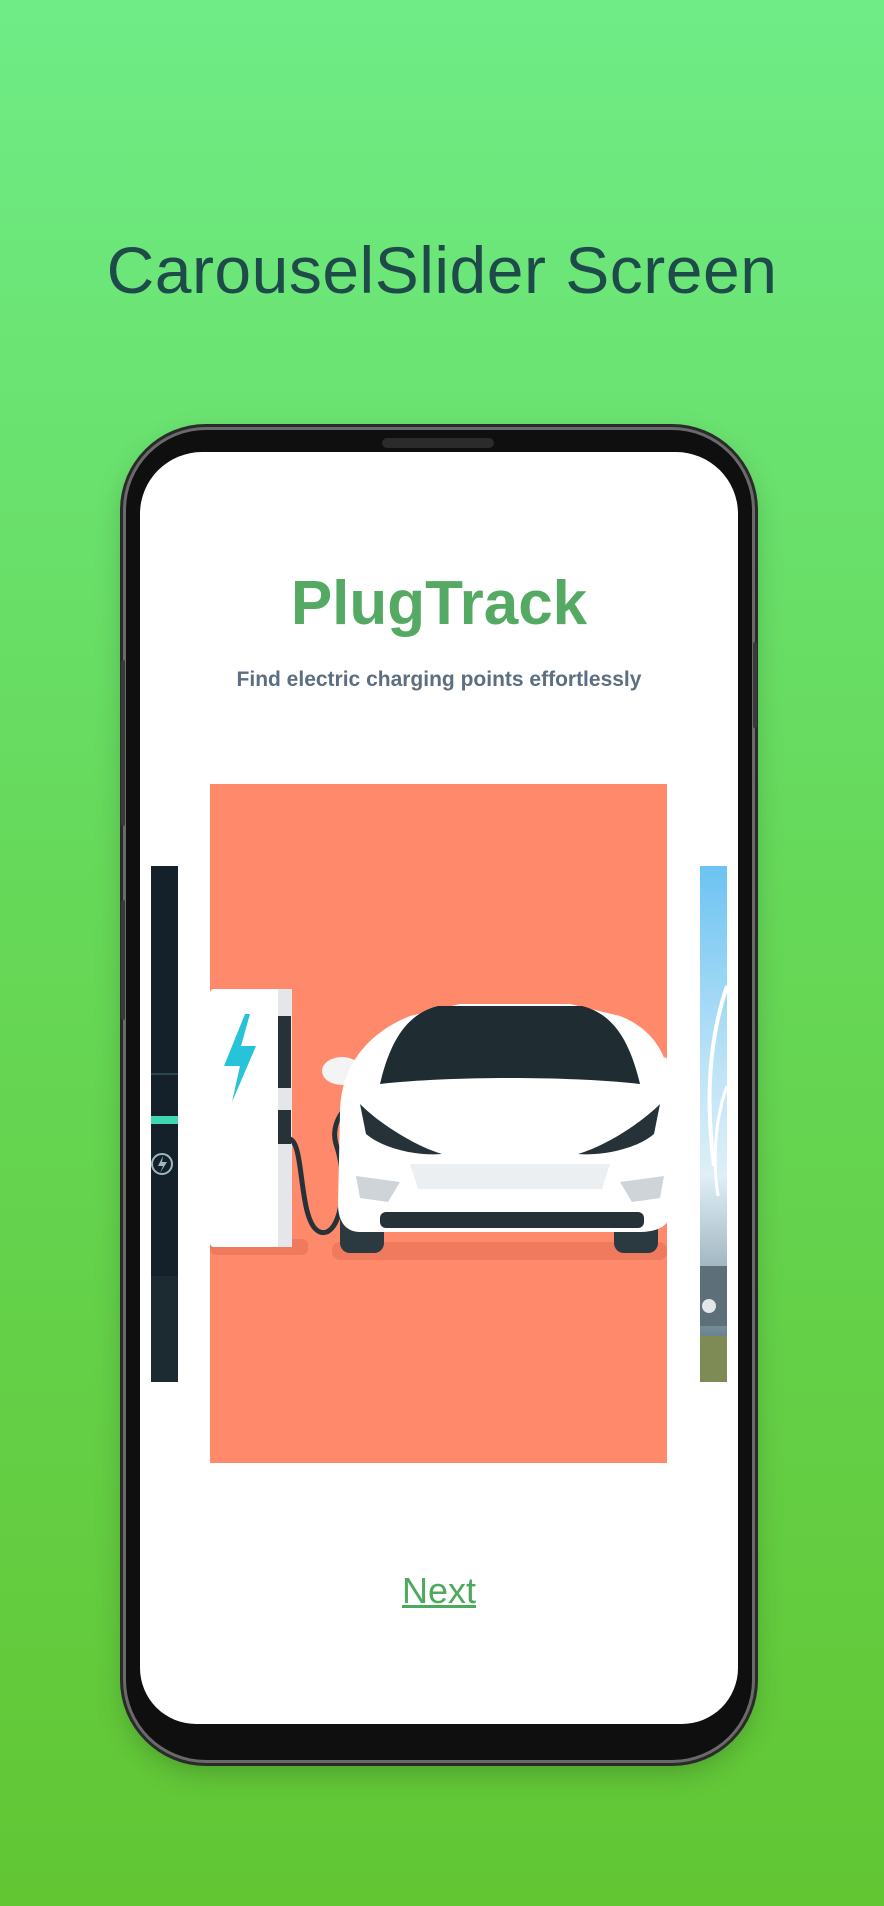 The width and height of the screenshot is (884, 1906). Describe the element at coordinates (438, 443) in the screenshot. I see `phone-speaker` at that location.